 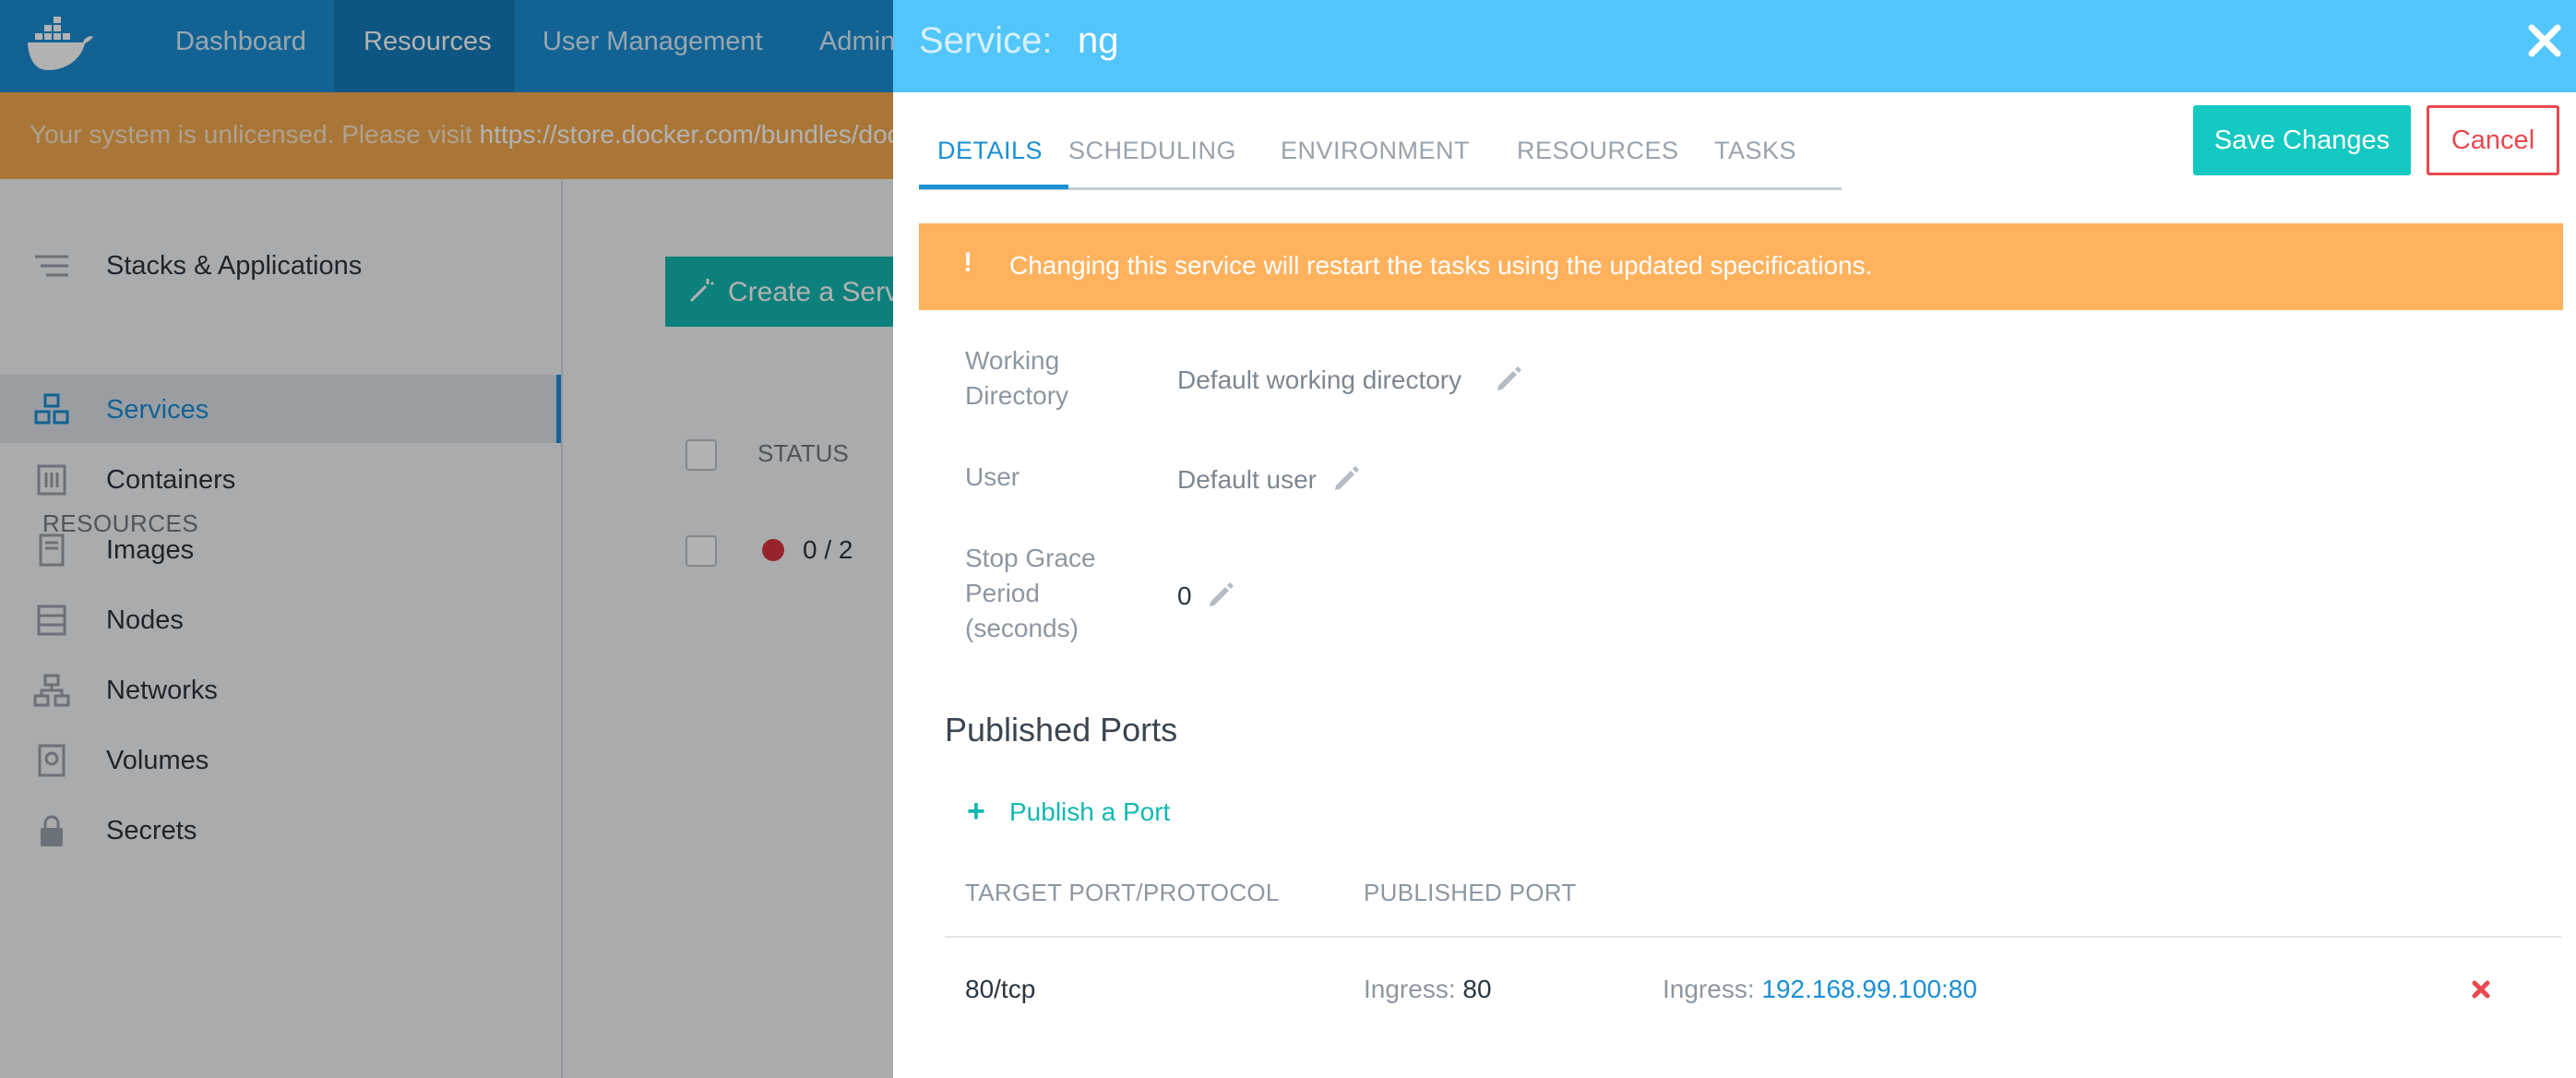 I want to click on table-divider, so click(x=1753, y=937).